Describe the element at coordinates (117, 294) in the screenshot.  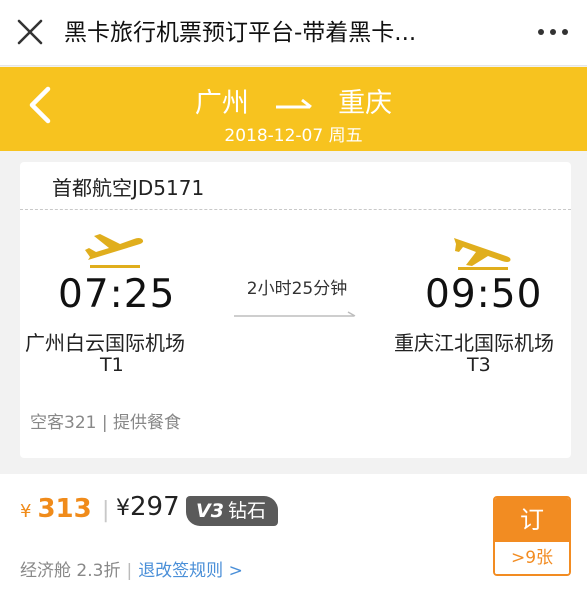
I see `departure-time: 07:25` at that location.